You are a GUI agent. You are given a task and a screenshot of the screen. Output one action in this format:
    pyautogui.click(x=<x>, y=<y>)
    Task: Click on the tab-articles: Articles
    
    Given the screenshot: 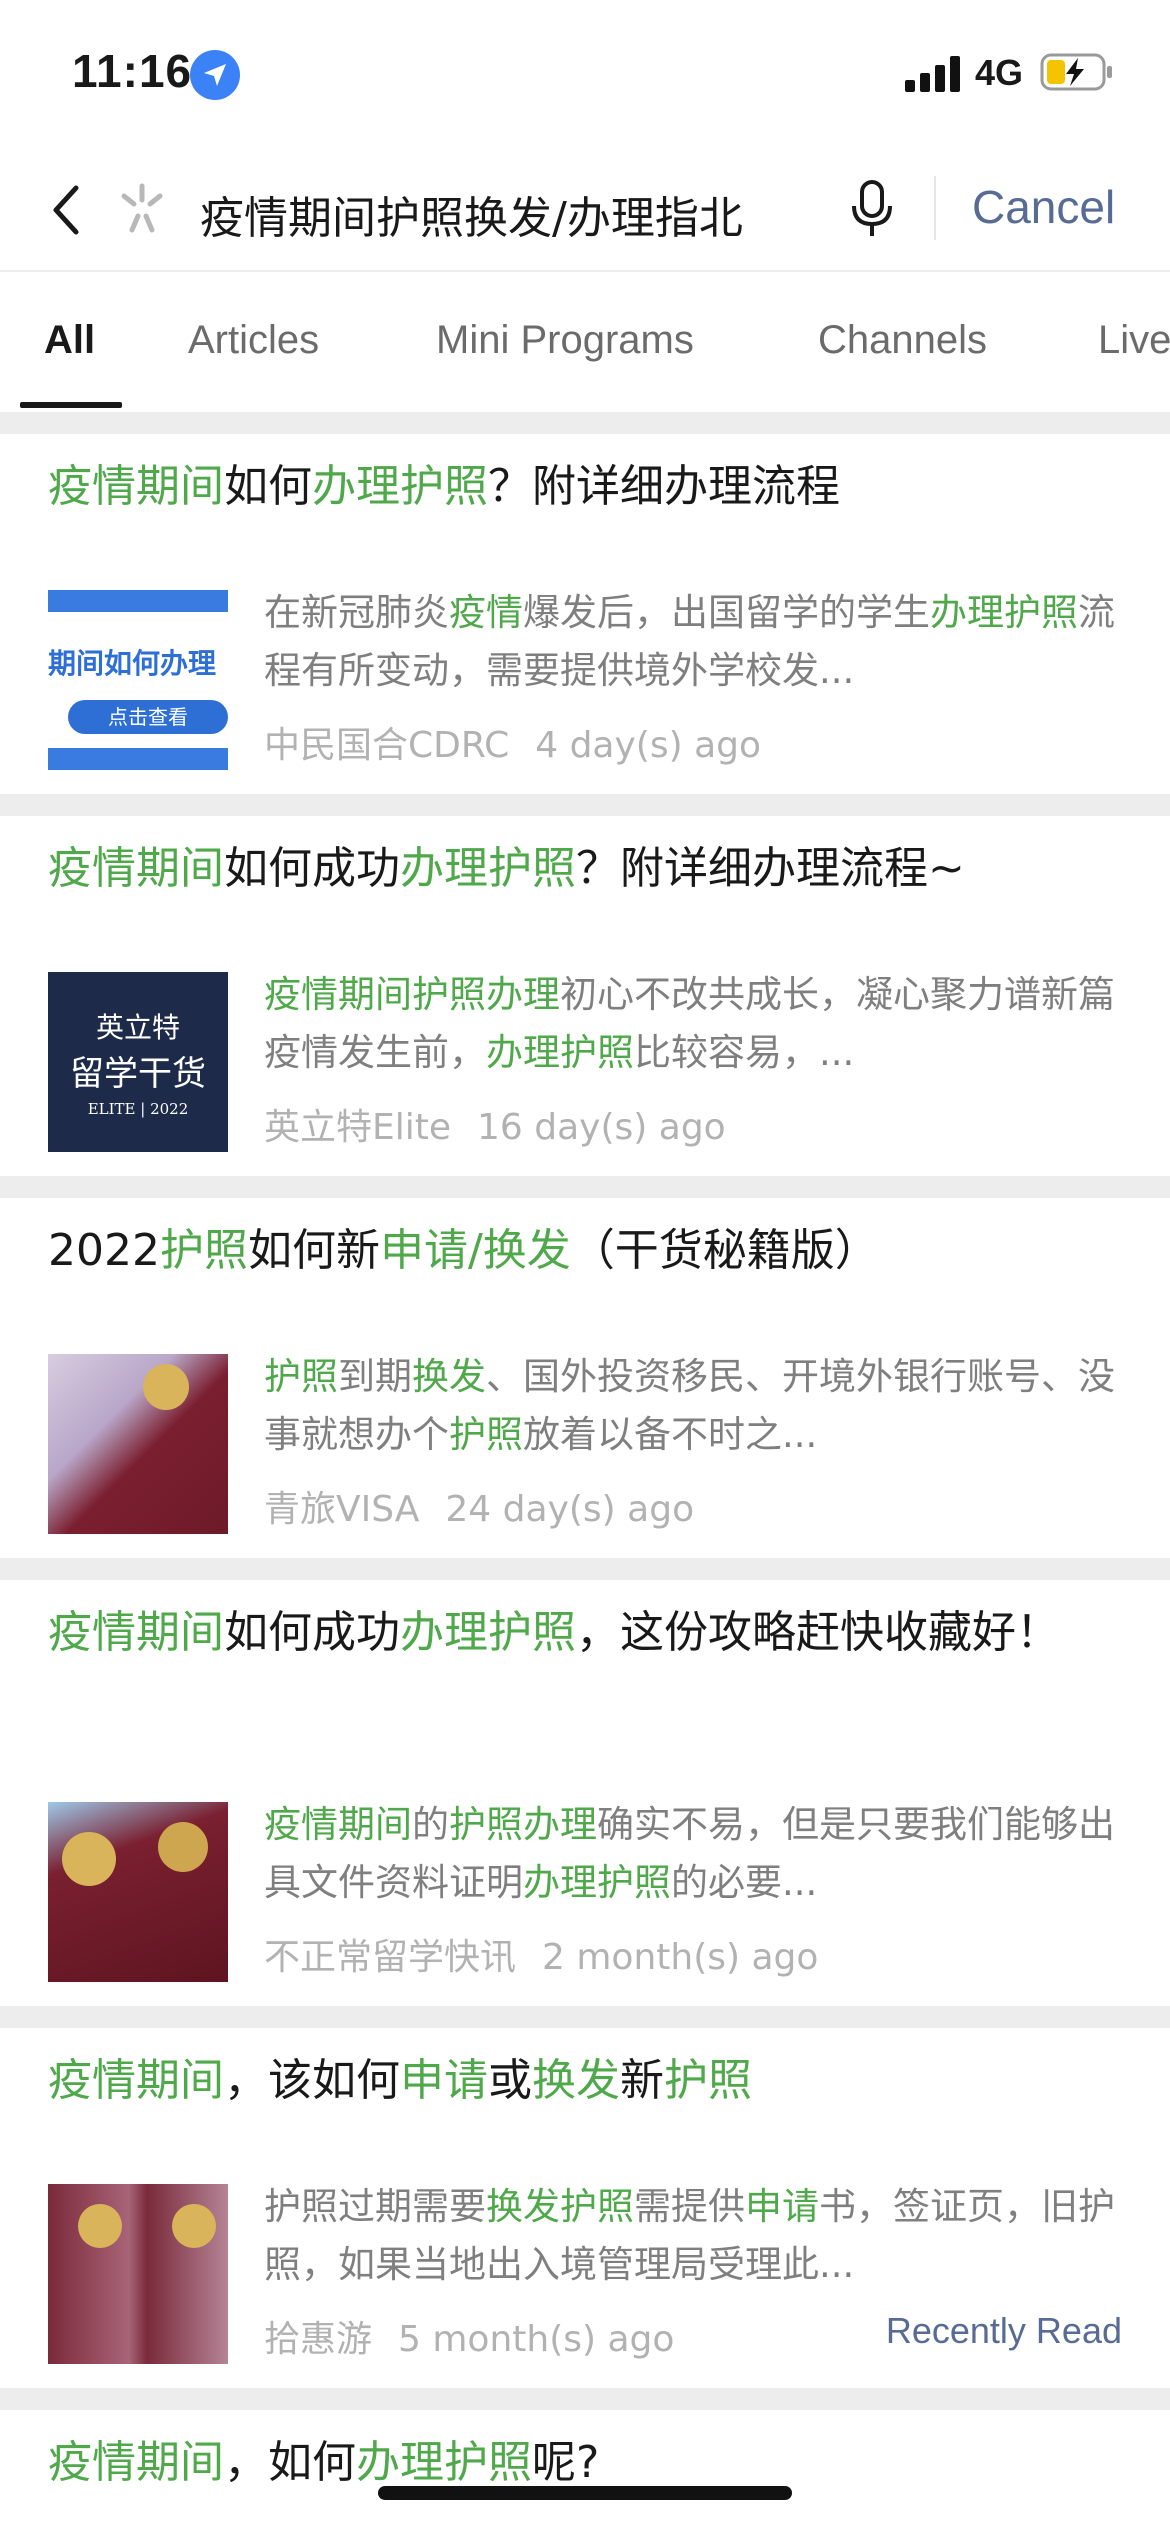 What is the action you would take?
    pyautogui.click(x=253, y=340)
    